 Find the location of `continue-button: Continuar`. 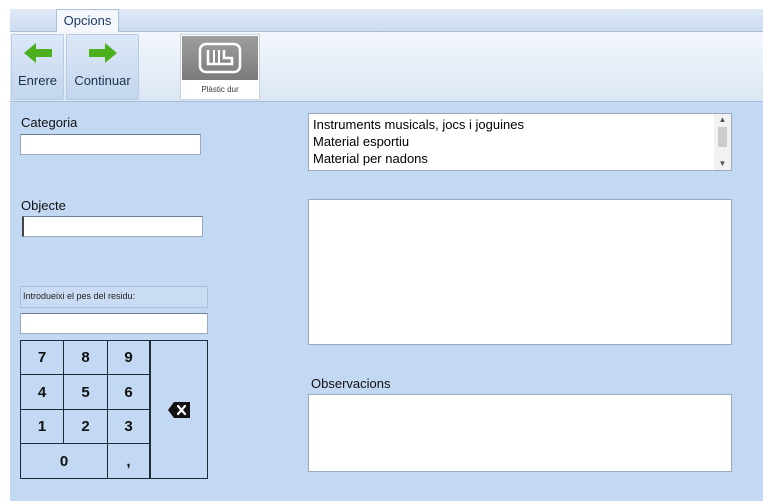

continue-button: Continuar is located at coordinates (102, 67).